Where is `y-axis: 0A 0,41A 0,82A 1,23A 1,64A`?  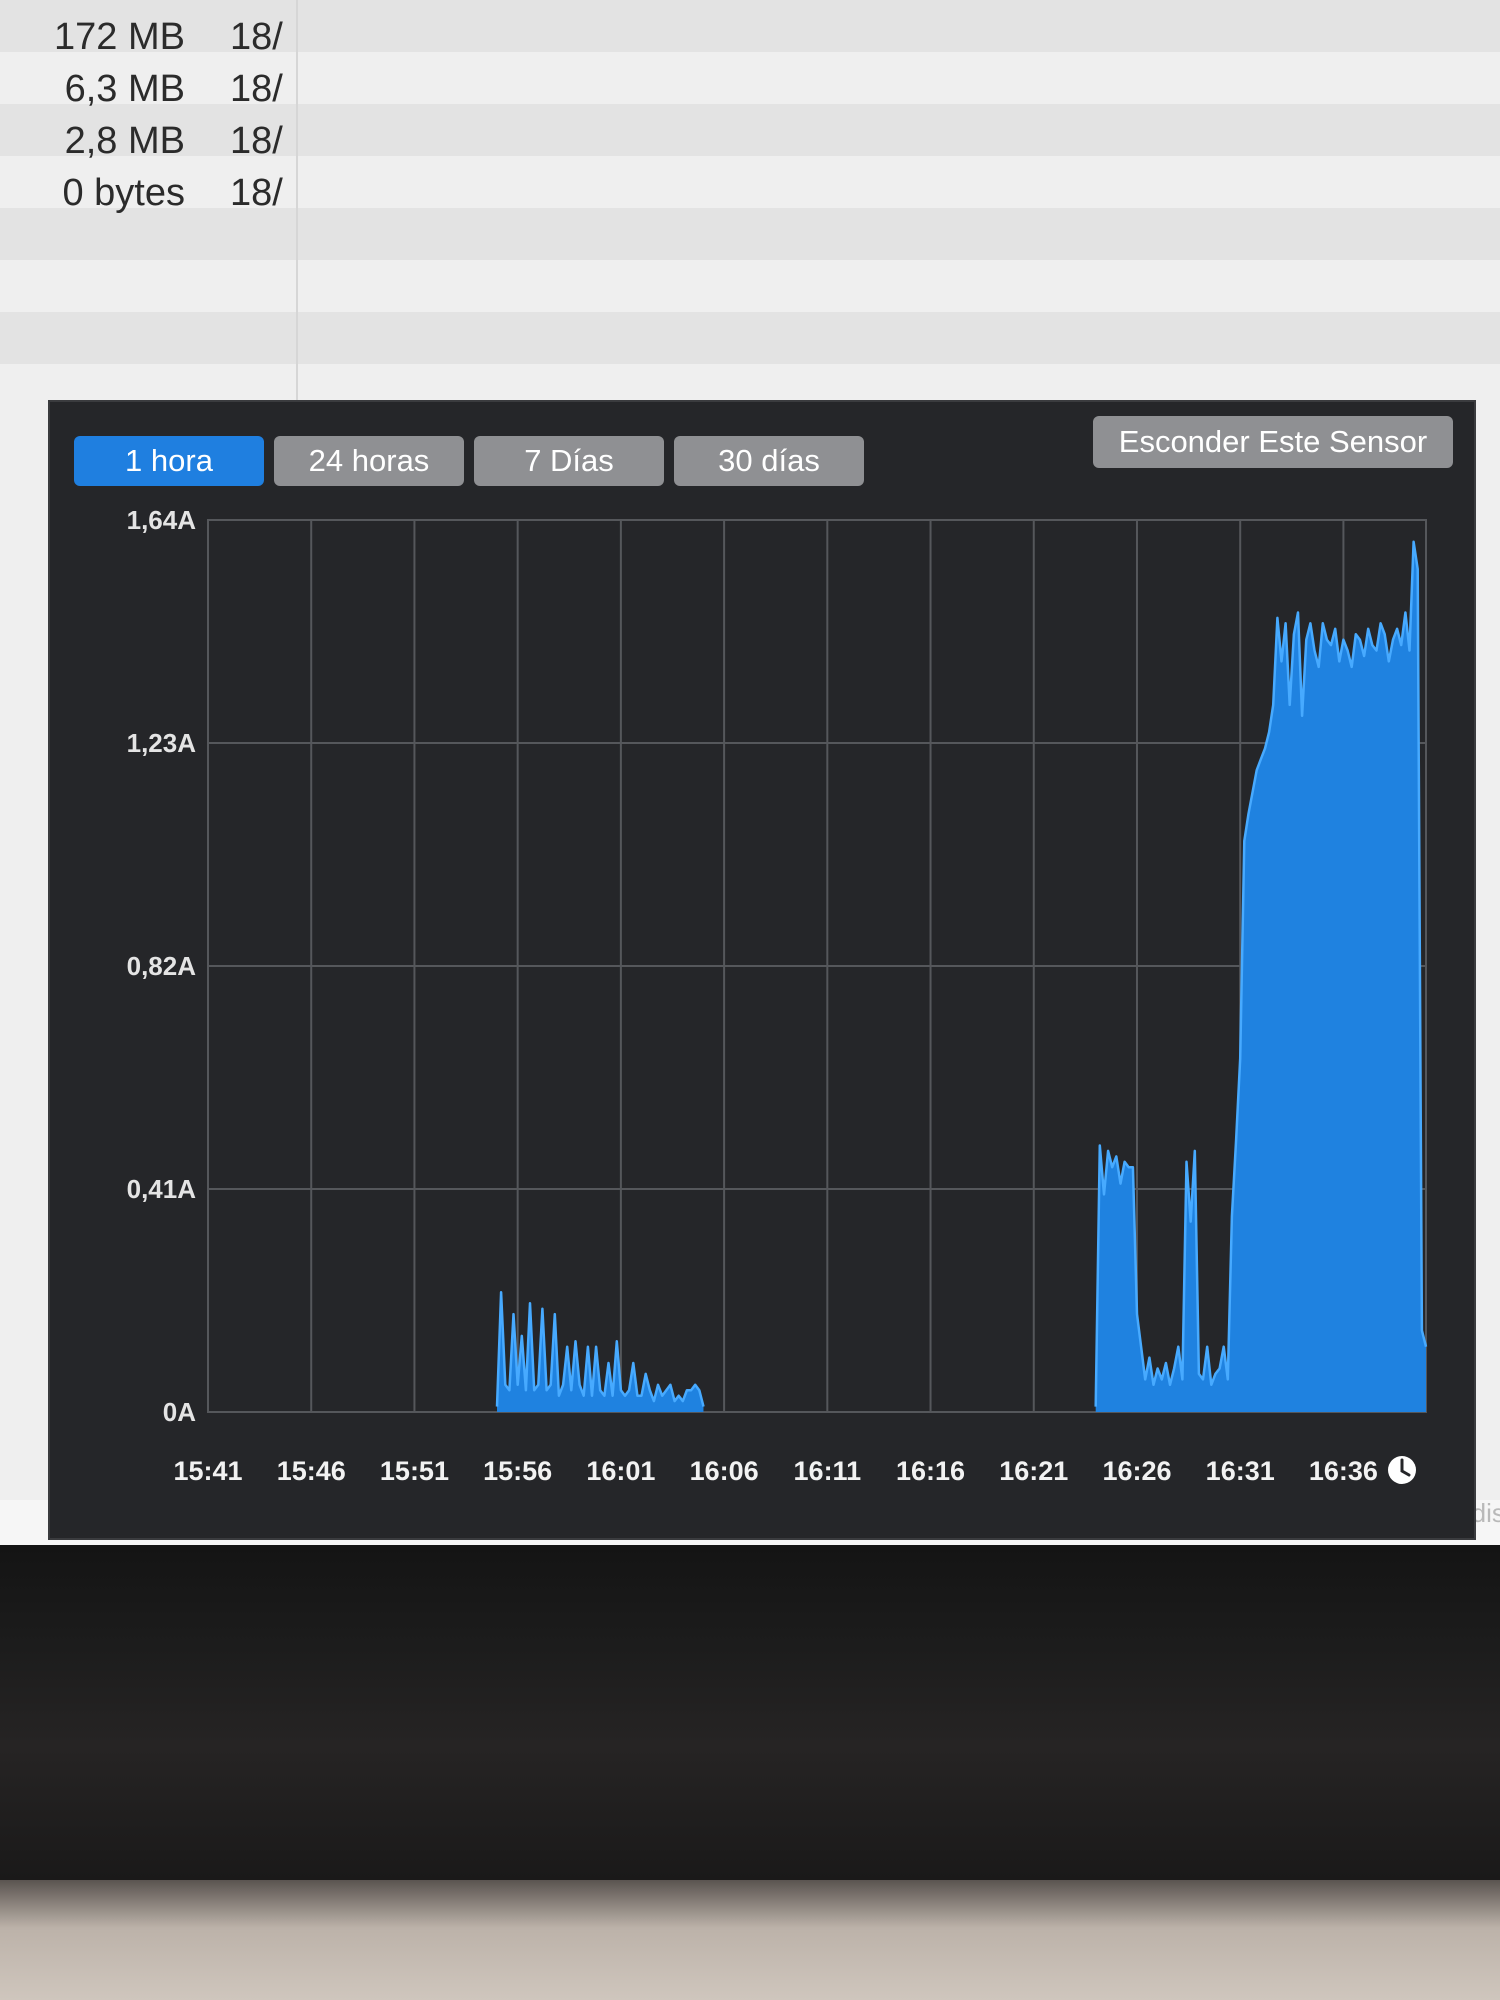 y-axis: 0A 0,41A 0,82A 1,23A 1,64A is located at coordinates (162, 966).